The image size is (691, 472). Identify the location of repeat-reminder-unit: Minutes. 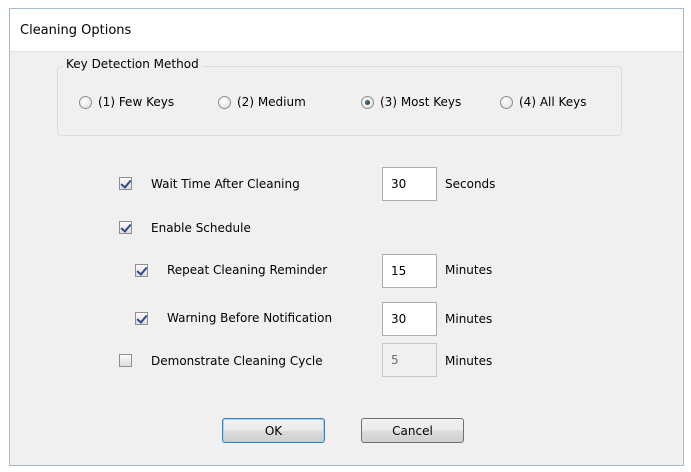
(469, 270).